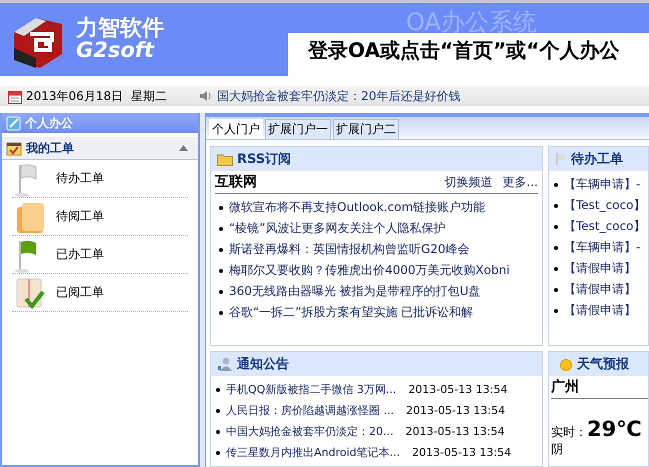  I want to click on section-title: 我的工单, so click(50, 148).